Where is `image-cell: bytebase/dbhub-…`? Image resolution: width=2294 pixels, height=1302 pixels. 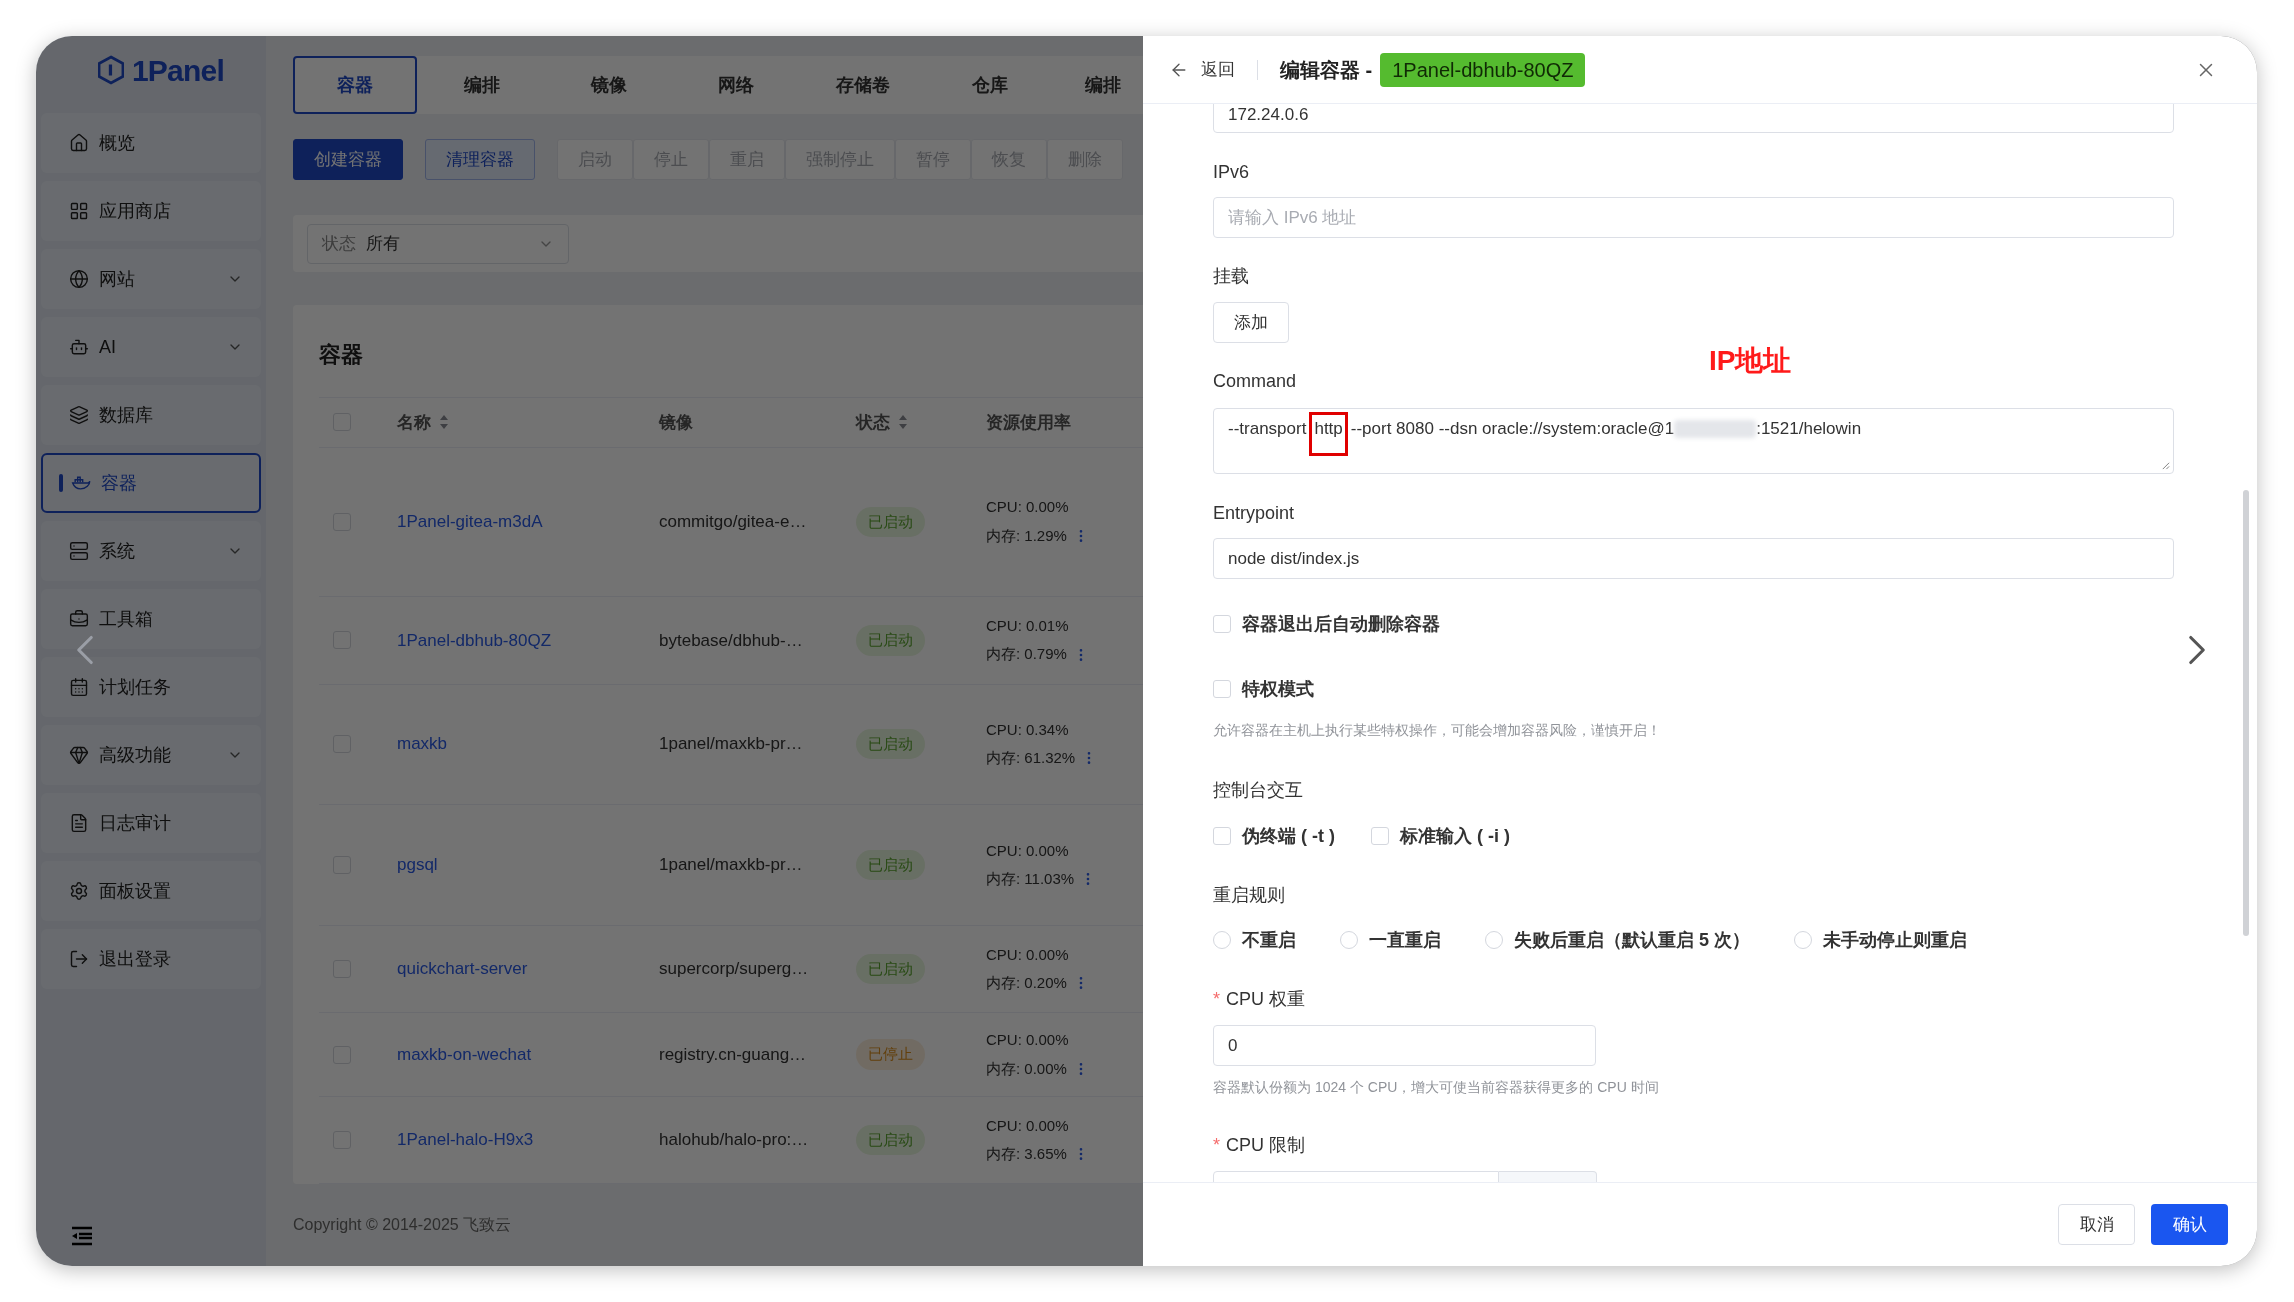 image-cell: bytebase/dbhub-… is located at coordinates (731, 640).